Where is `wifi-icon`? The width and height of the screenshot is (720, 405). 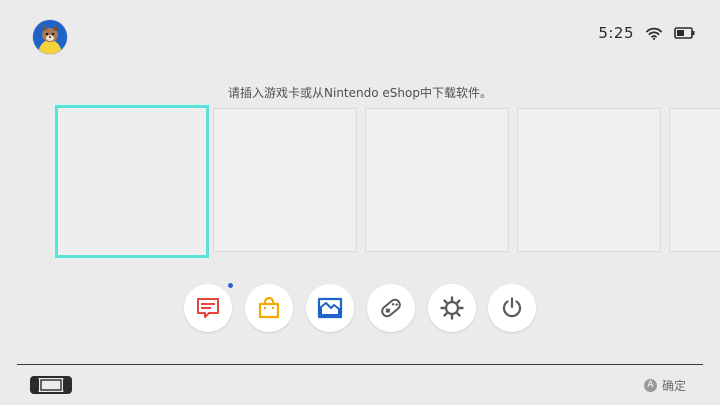
wifi-icon is located at coordinates (654, 33).